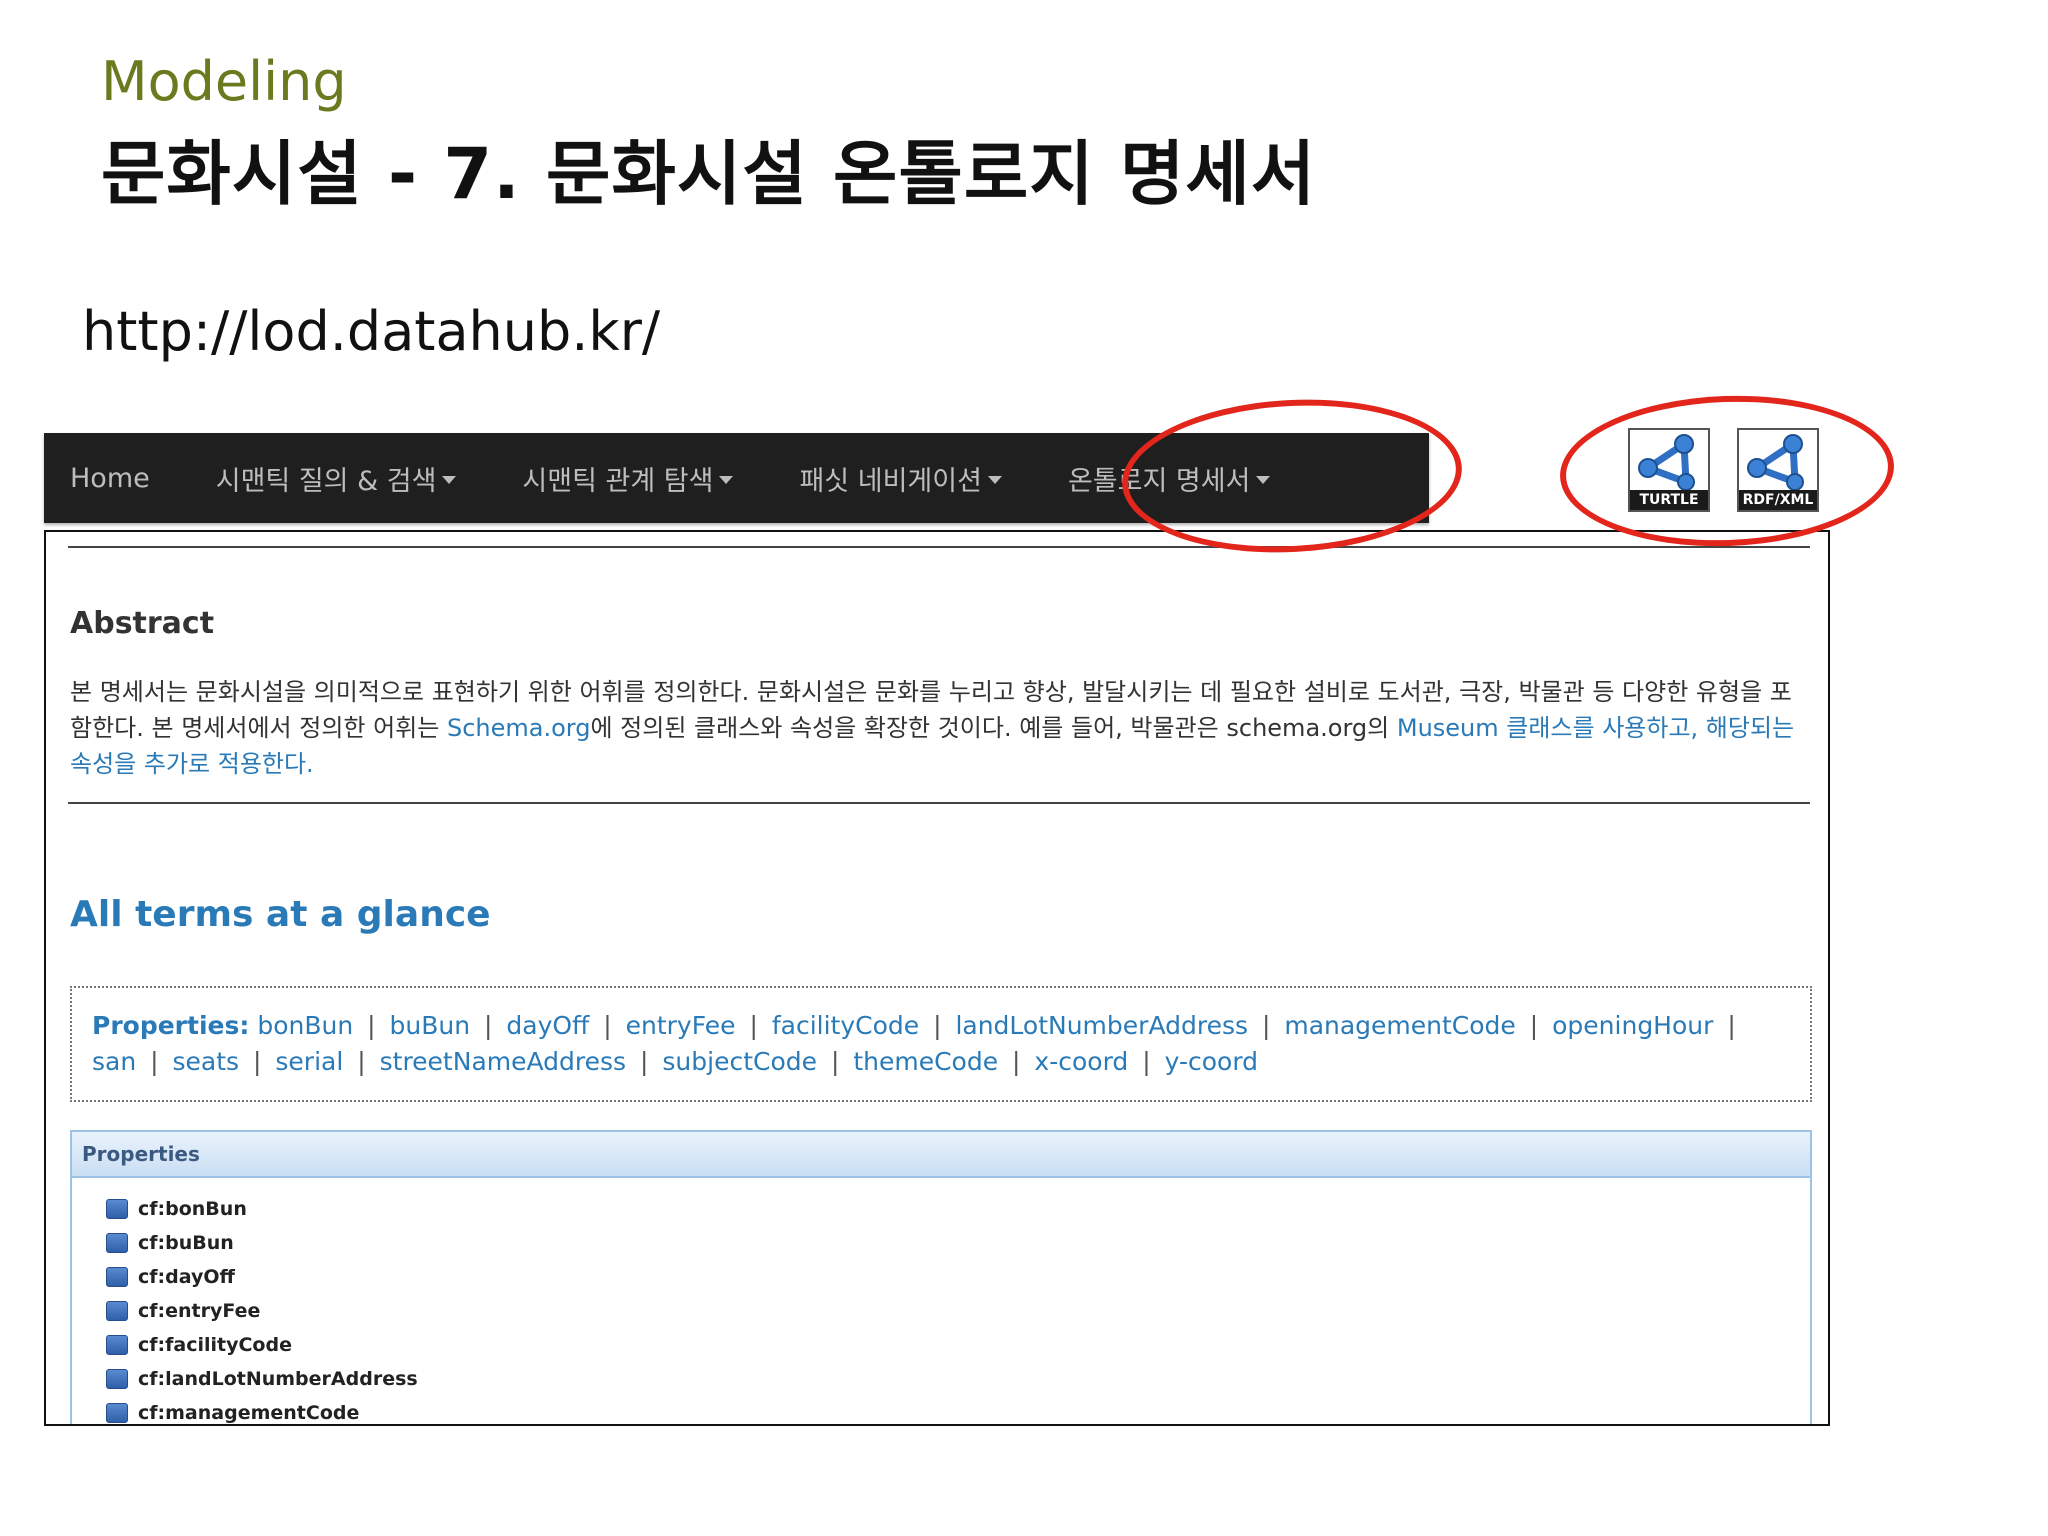  What do you see at coordinates (215, 1345) in the screenshot?
I see `property-name: cf:facilityCode` at bounding box center [215, 1345].